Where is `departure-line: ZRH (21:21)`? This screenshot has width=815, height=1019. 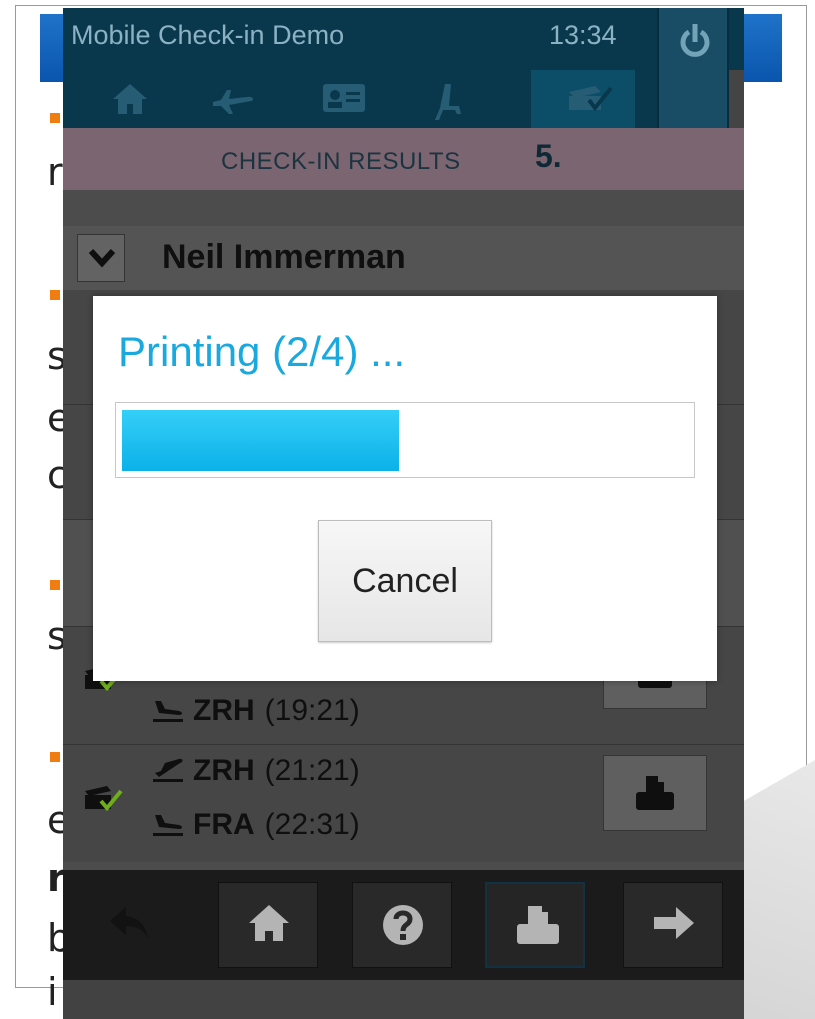
departure-line: ZRH (21:21) is located at coordinates (255, 771).